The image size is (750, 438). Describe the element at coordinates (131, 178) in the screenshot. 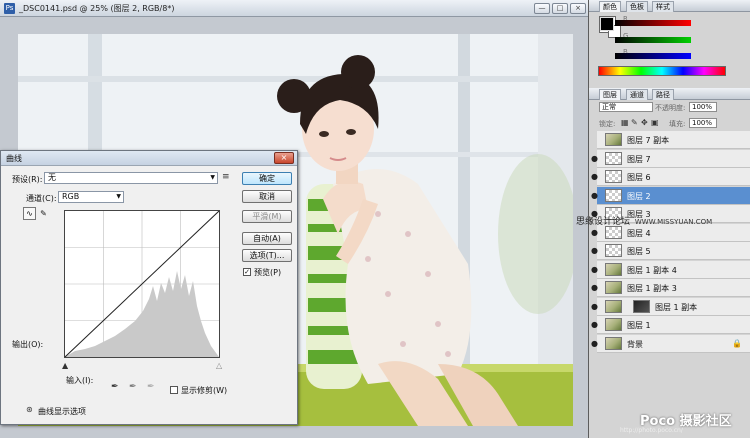

I see `preset-select: 无 ▼` at that location.